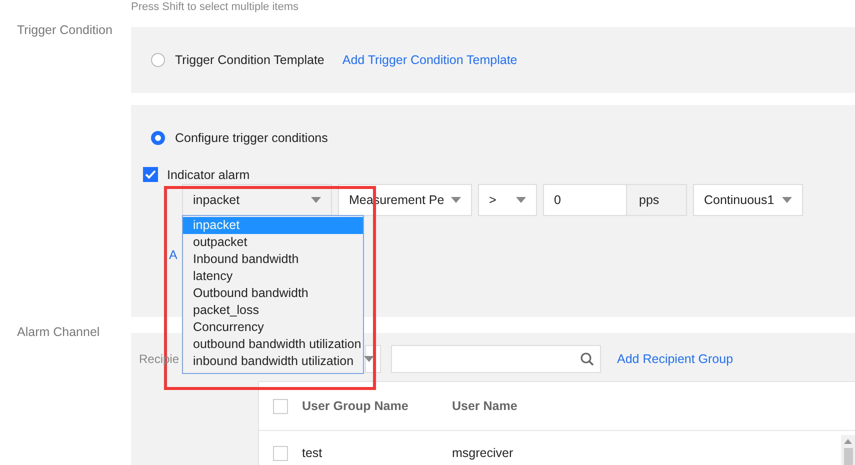  Describe the element at coordinates (273, 259) in the screenshot. I see `dropdown-option: Inbound bandwidth` at that location.